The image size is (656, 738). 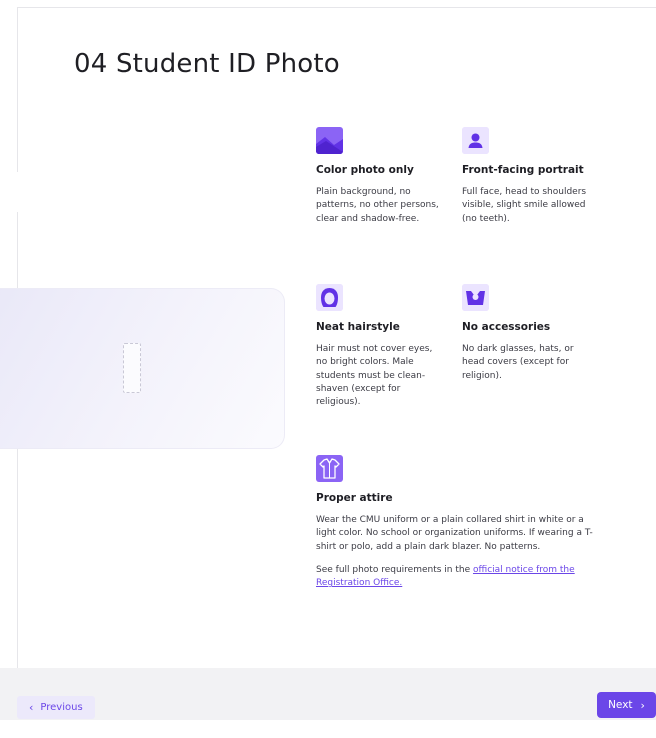 What do you see at coordinates (142, 368) in the screenshot?
I see `photo-upload-area` at bounding box center [142, 368].